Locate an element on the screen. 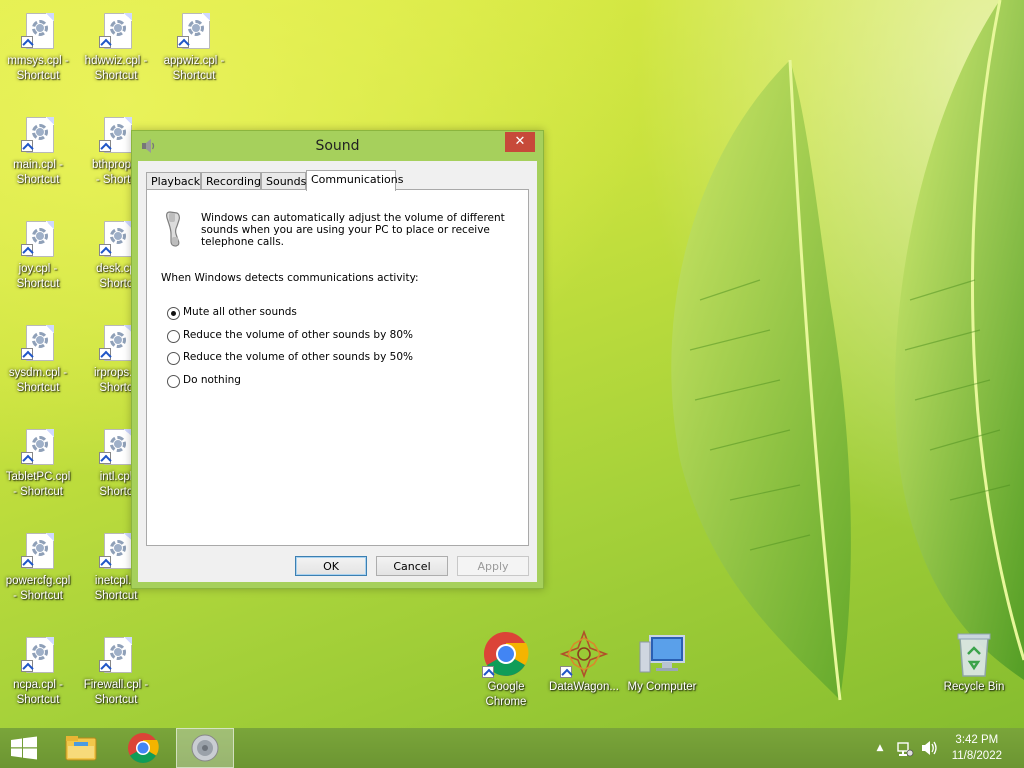 This screenshot has height=768, width=1024. file-explorer-icon is located at coordinates (81, 748).